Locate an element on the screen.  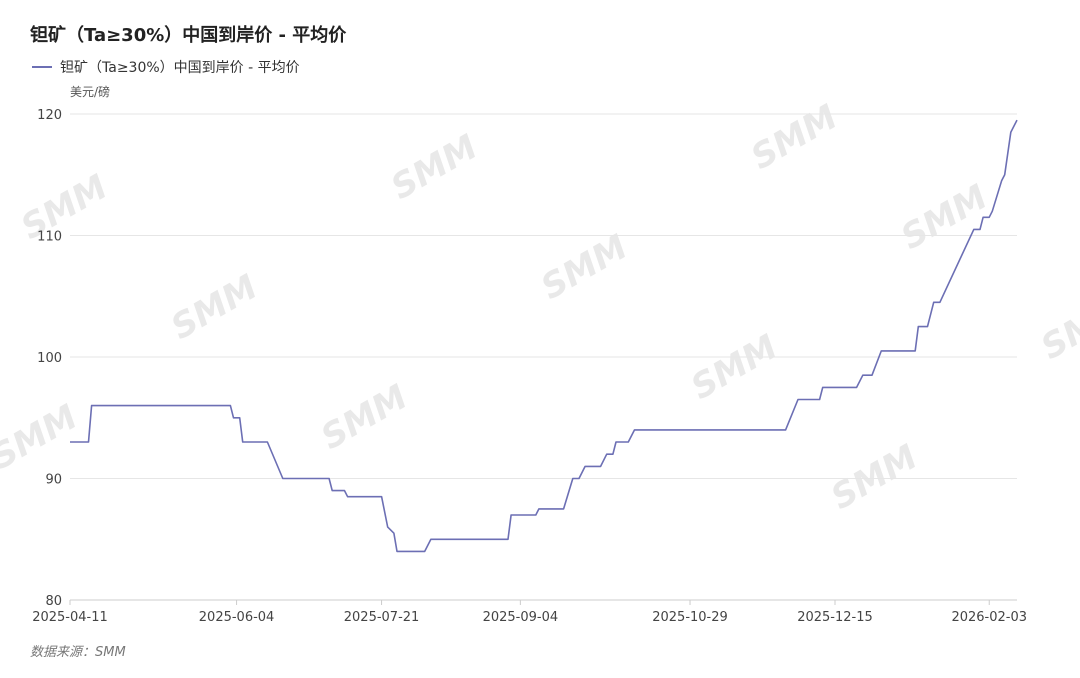
legend-label: 钽矿（Ta≥30%）中国到岸价 - 平均价 is located at coordinates (180, 68).